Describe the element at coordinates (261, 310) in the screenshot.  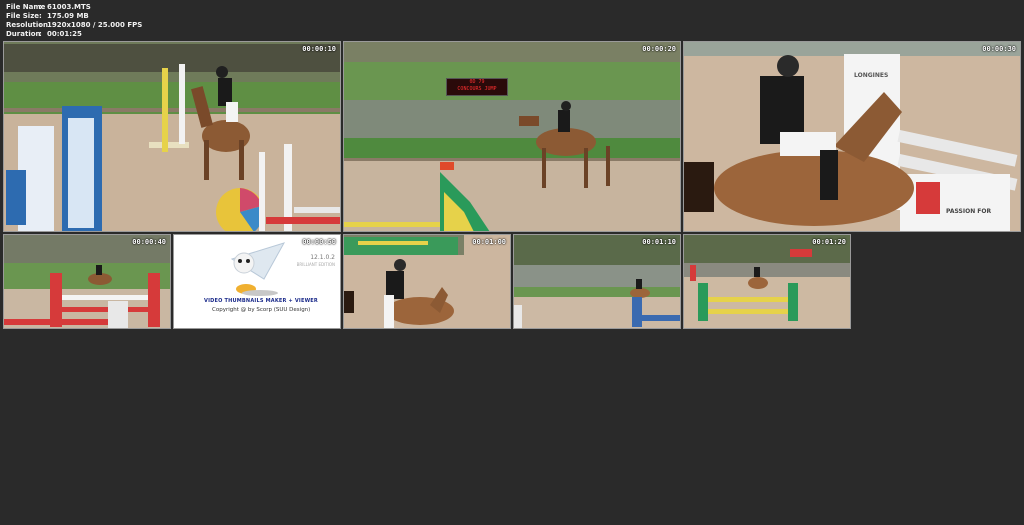
I see `app-copyright: Copyright @ by Scorp (SUU Design)` at that location.